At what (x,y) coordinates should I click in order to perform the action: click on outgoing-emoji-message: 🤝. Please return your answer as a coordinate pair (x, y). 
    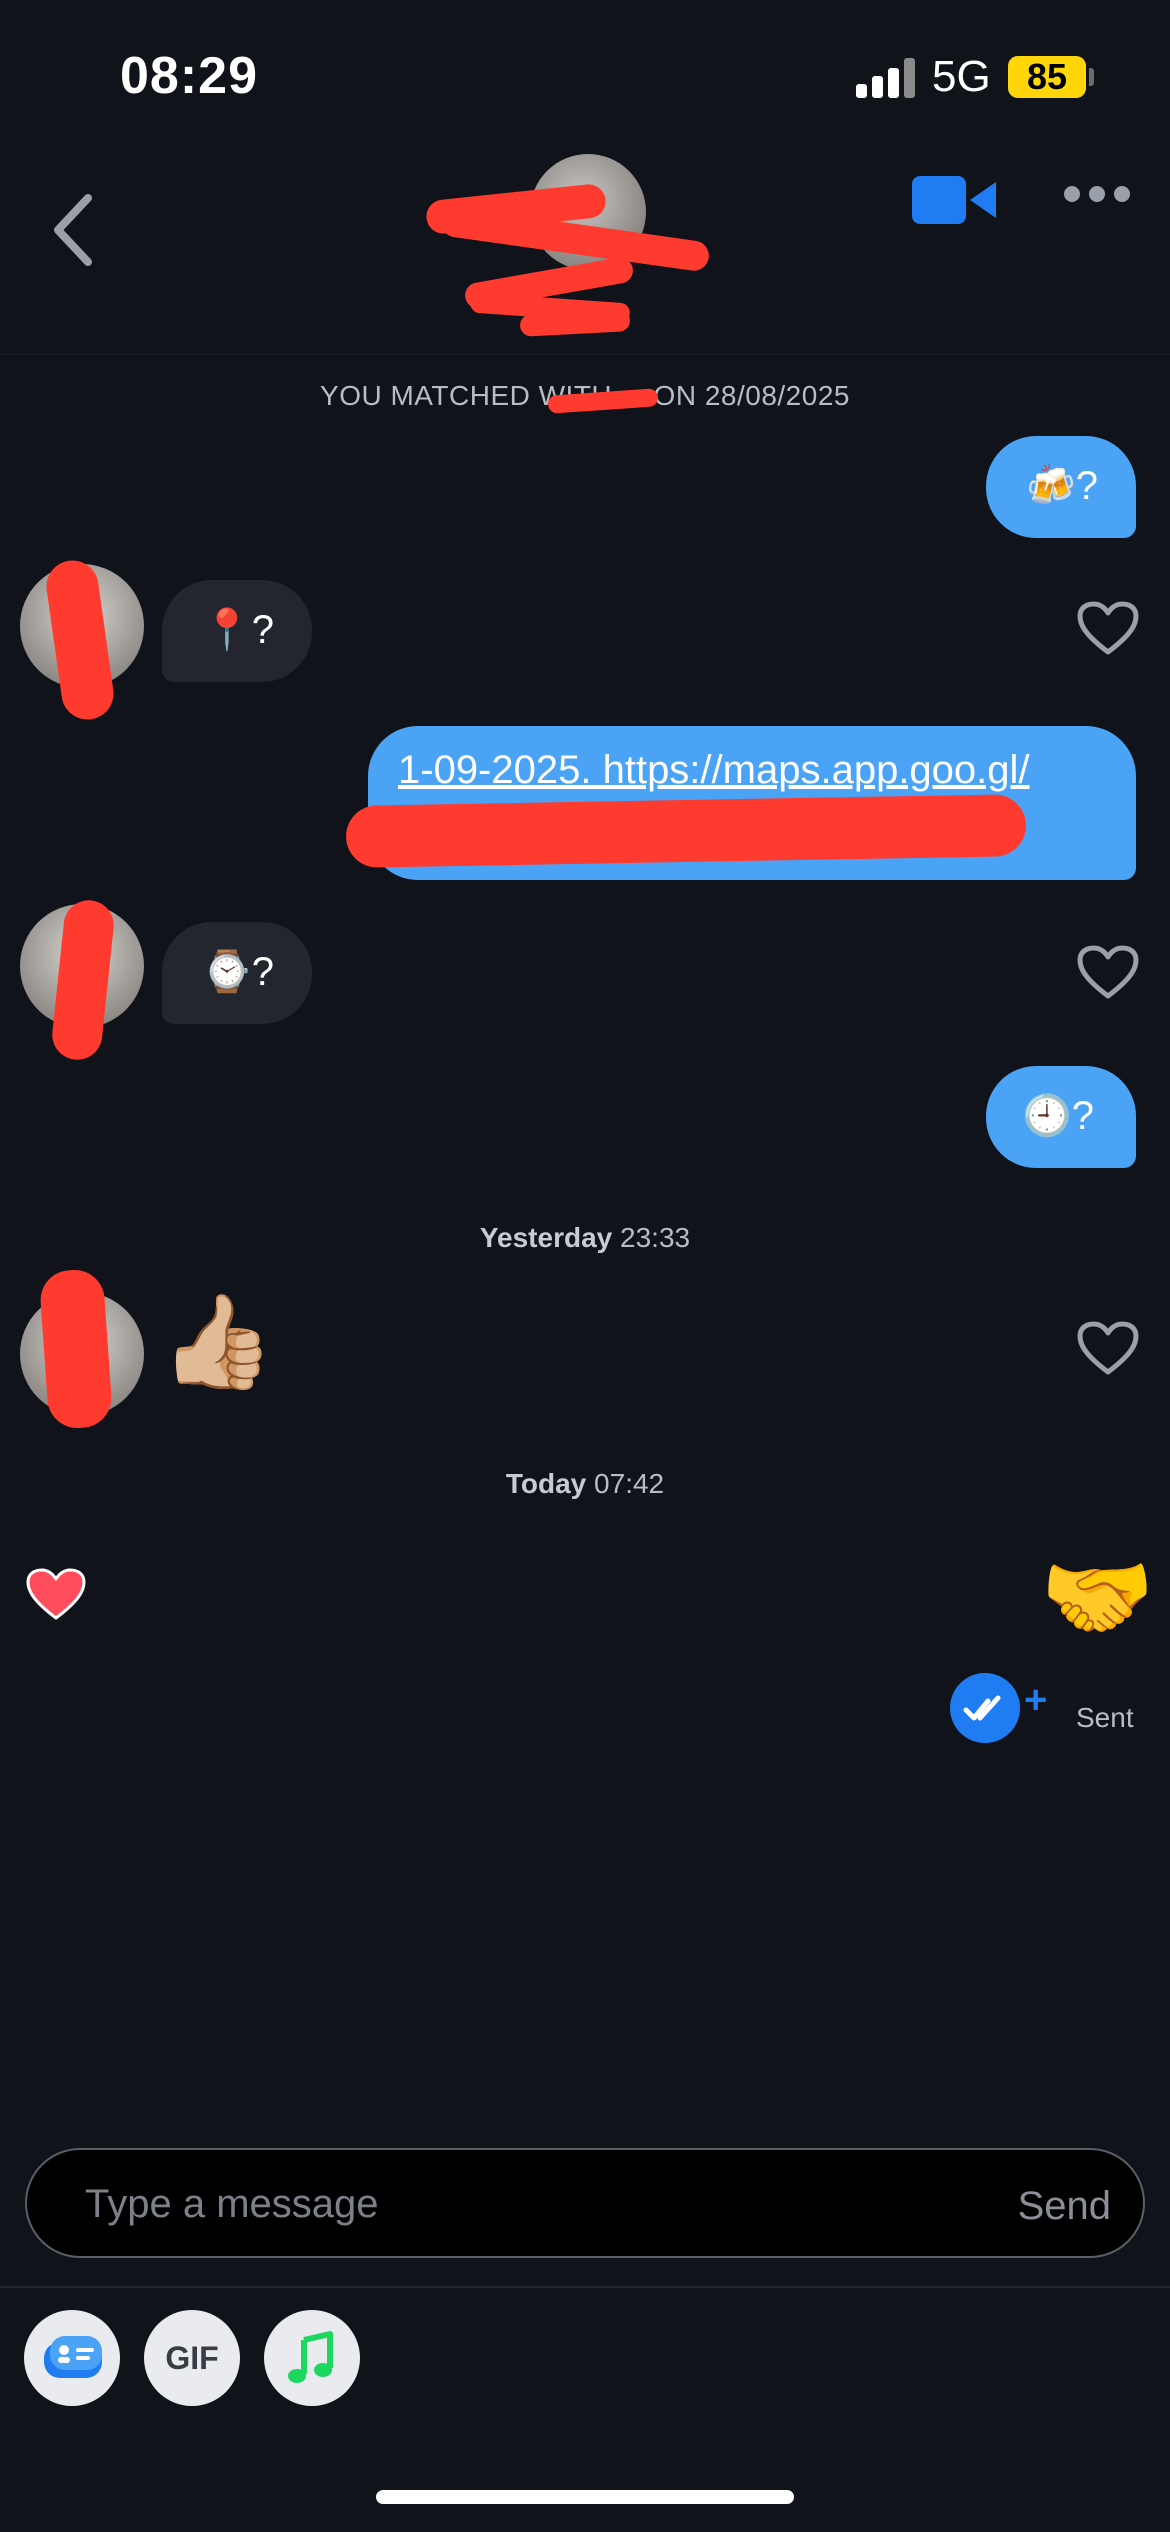
    Looking at the image, I should click on (1097, 1598).